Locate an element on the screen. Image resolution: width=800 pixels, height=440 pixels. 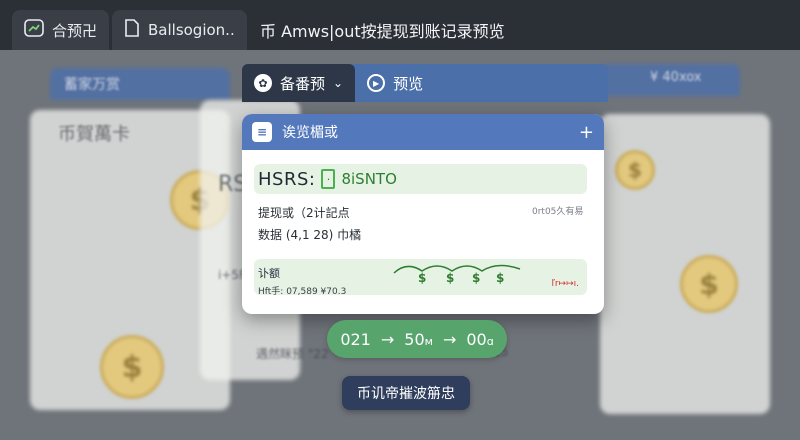
gear-icon: ✿ is located at coordinates (263, 83).